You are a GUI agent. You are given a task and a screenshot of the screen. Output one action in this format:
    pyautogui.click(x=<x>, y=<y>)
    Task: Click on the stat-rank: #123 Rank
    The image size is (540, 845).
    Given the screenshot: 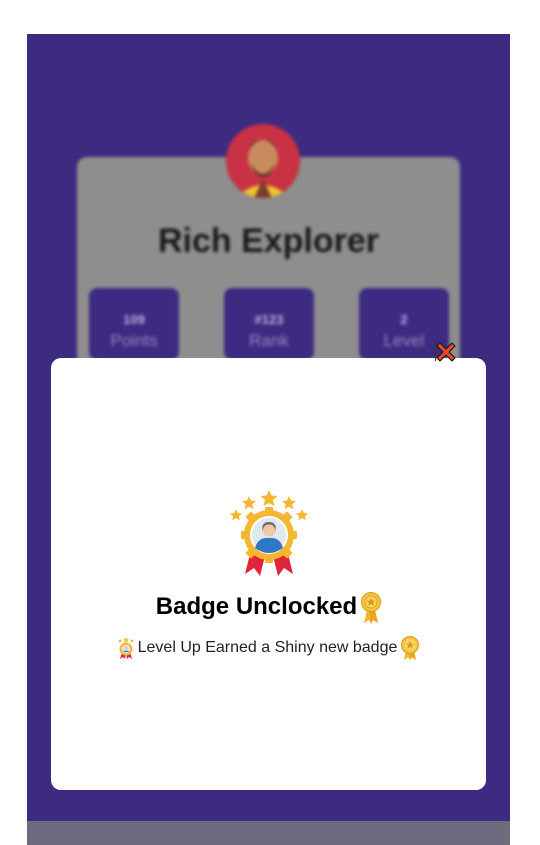 What is the action you would take?
    pyautogui.click(x=269, y=324)
    